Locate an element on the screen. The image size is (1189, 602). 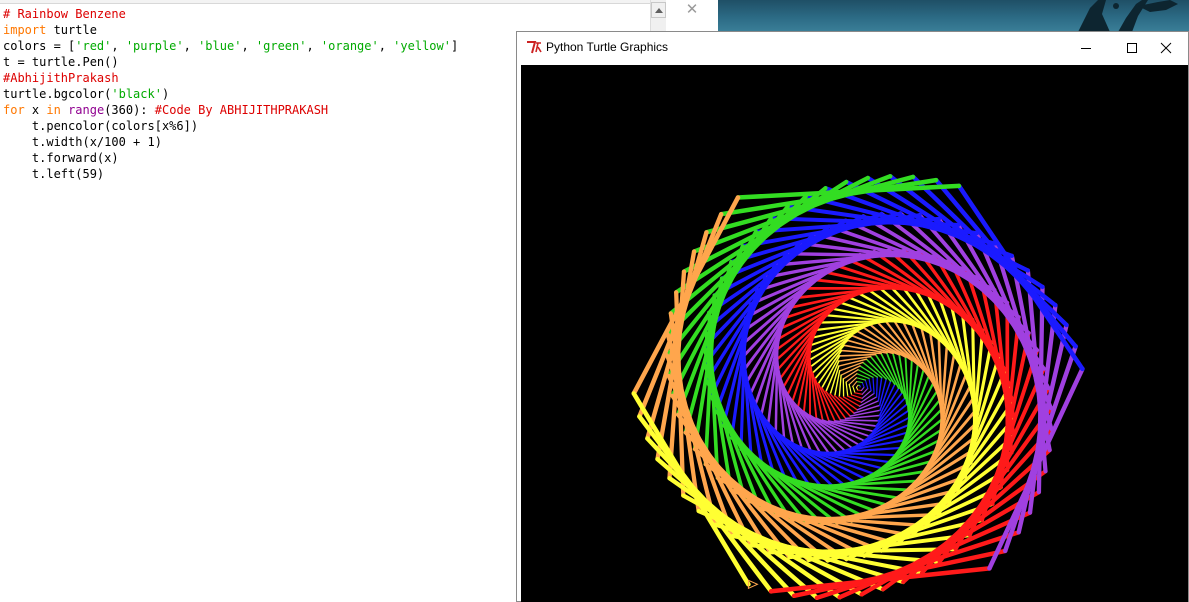
close-button is located at coordinates (1166, 47).